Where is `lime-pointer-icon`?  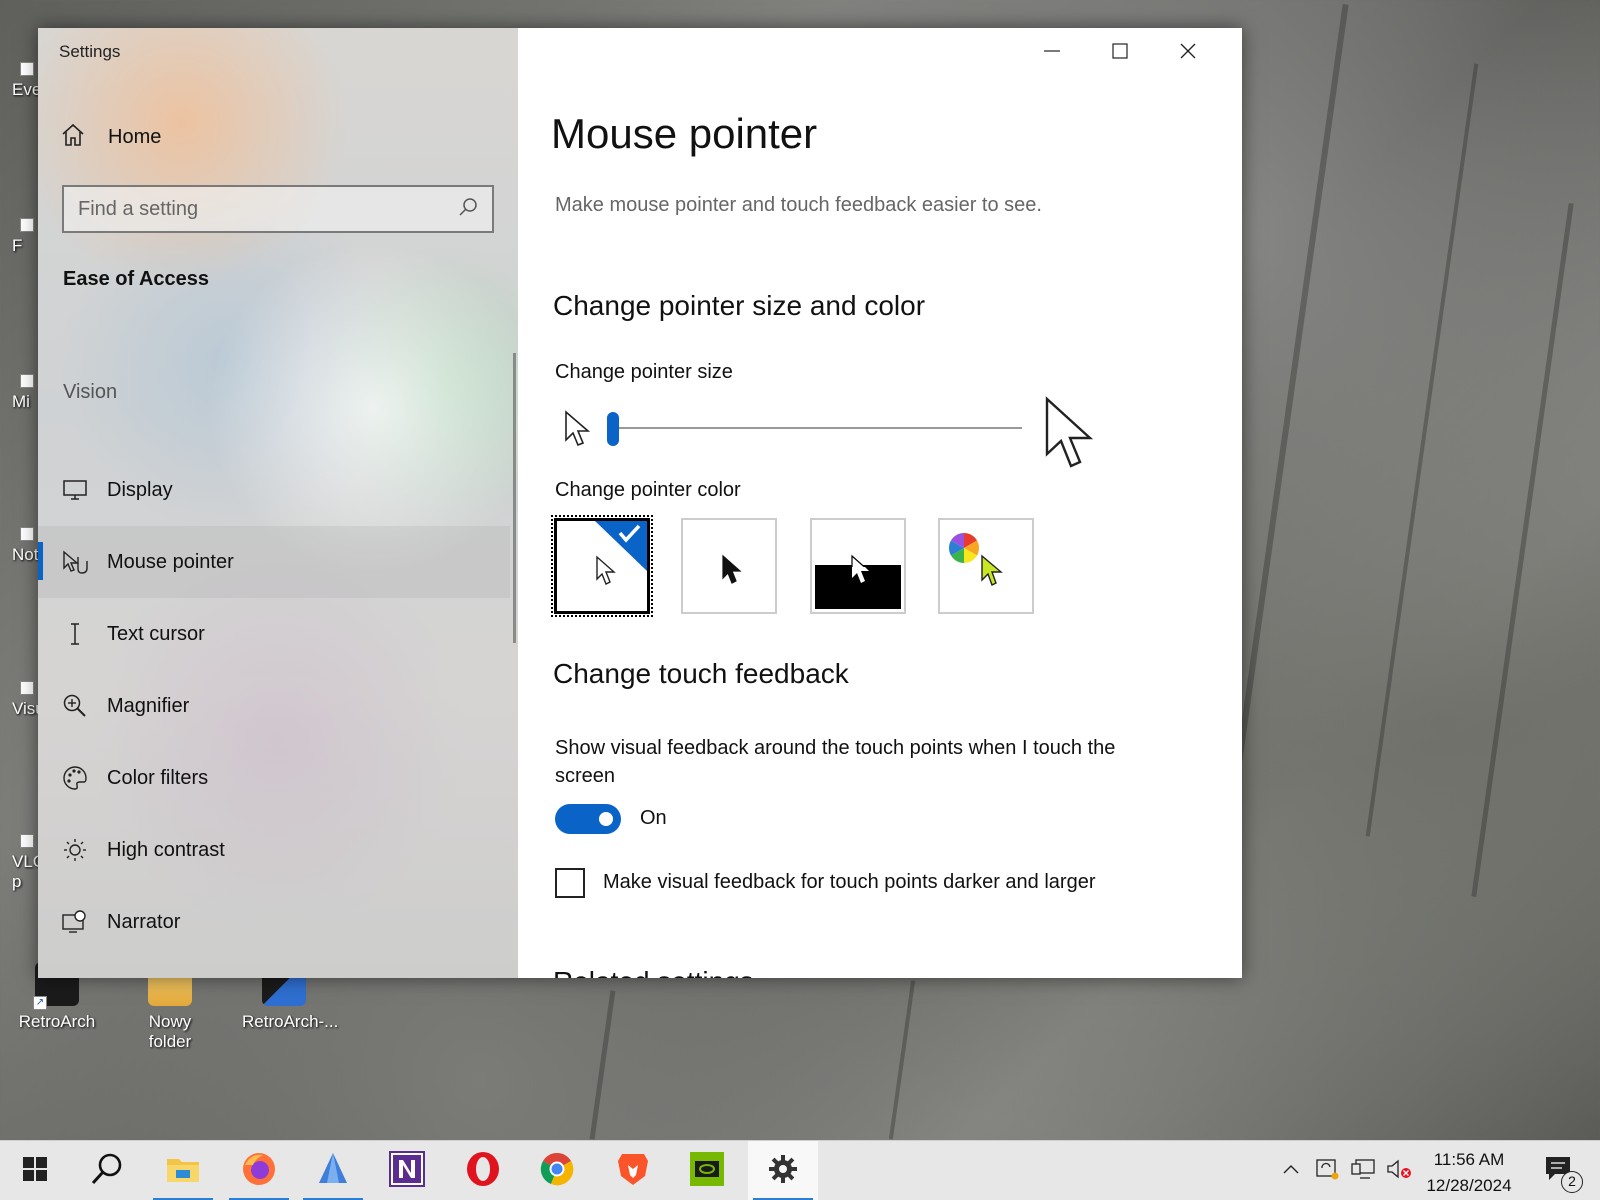 lime-pointer-icon is located at coordinates (992, 573).